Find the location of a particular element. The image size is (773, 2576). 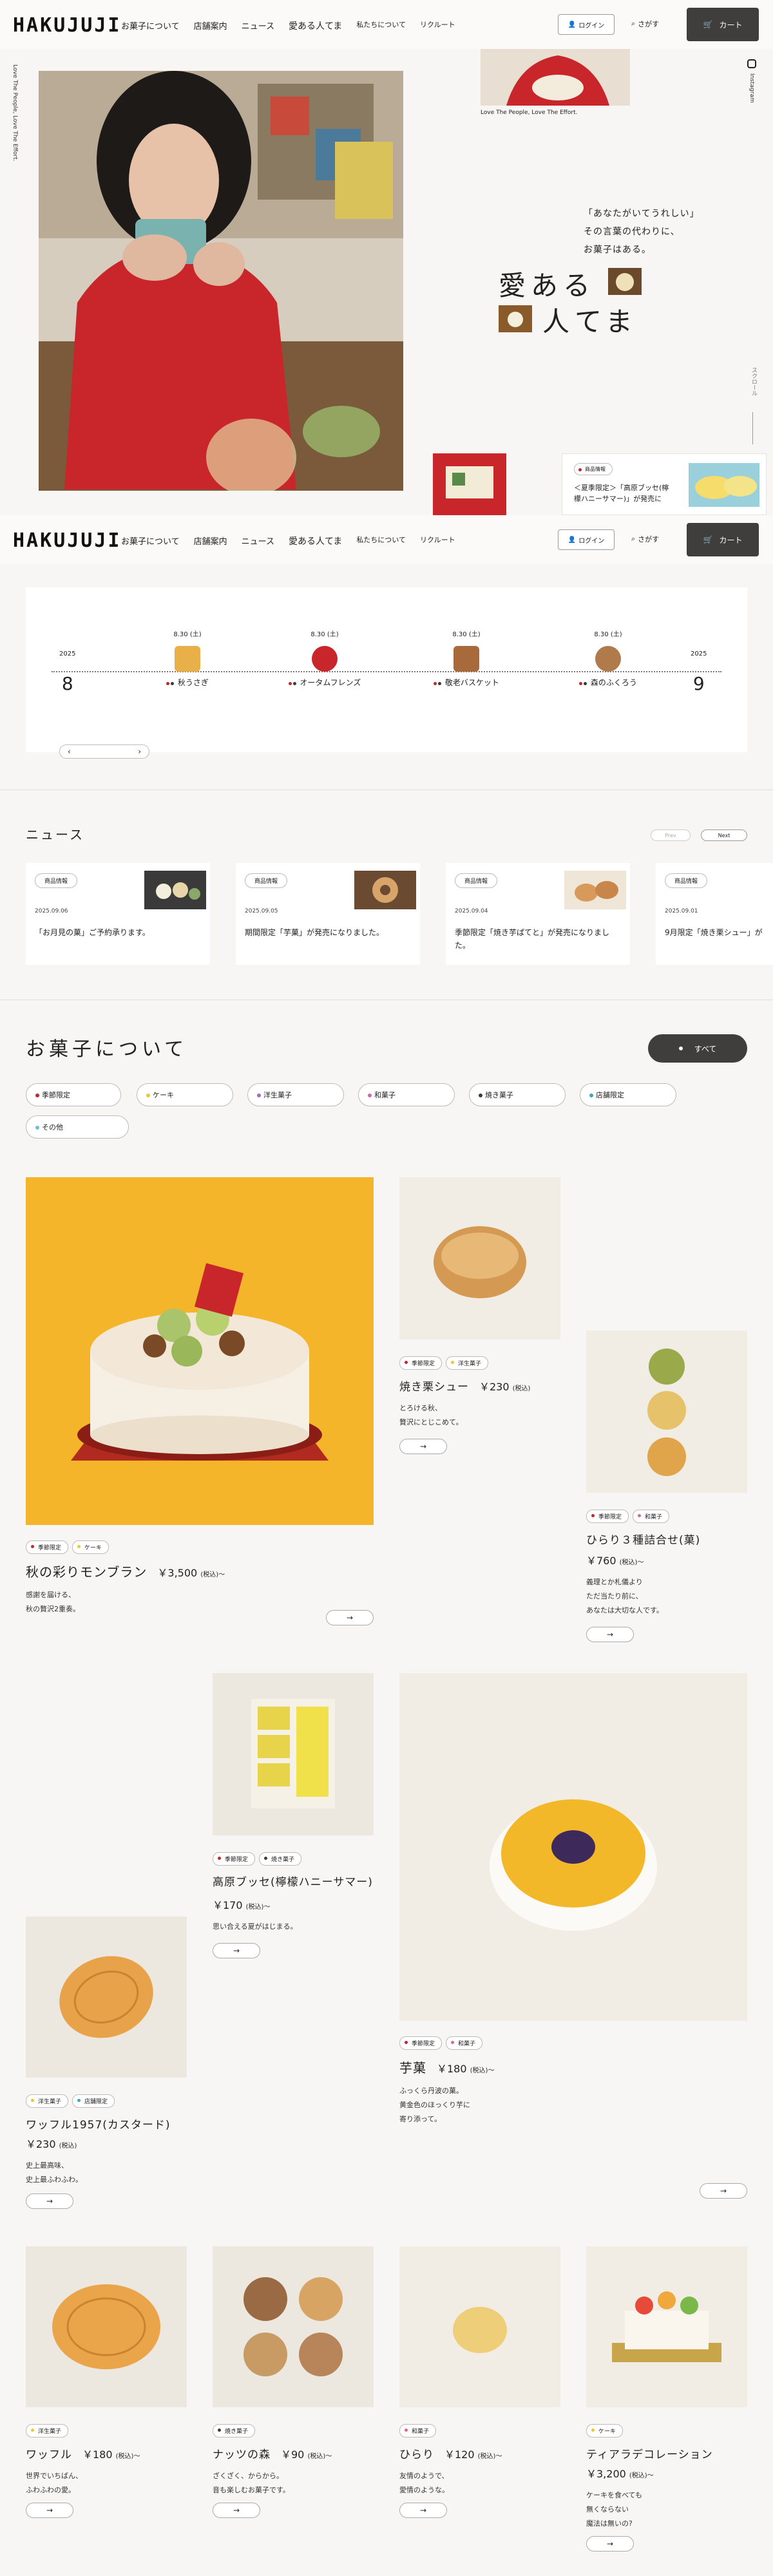

calendar-item: 8.30 (土) 敬老バスケット is located at coordinates (466, 658).